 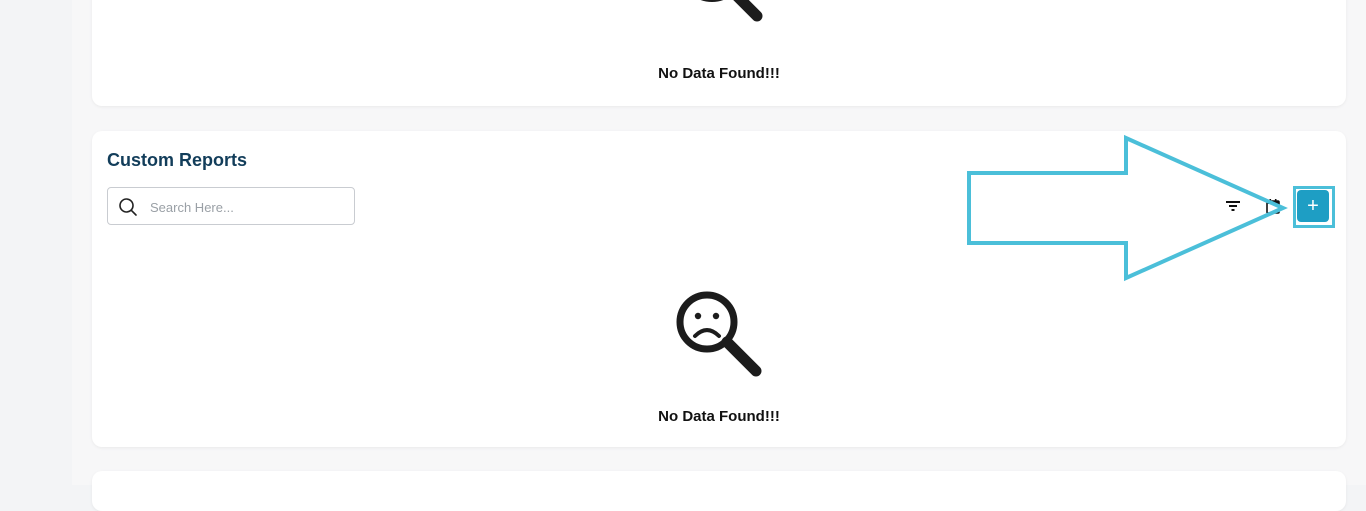 I want to click on filter-icon, so click(x=1233, y=206).